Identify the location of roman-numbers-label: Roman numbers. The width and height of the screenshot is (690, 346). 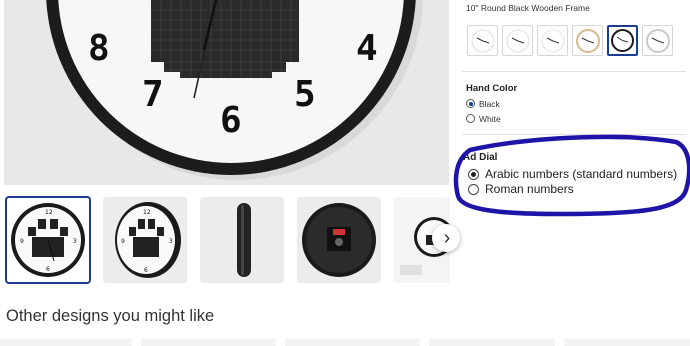
(529, 189).